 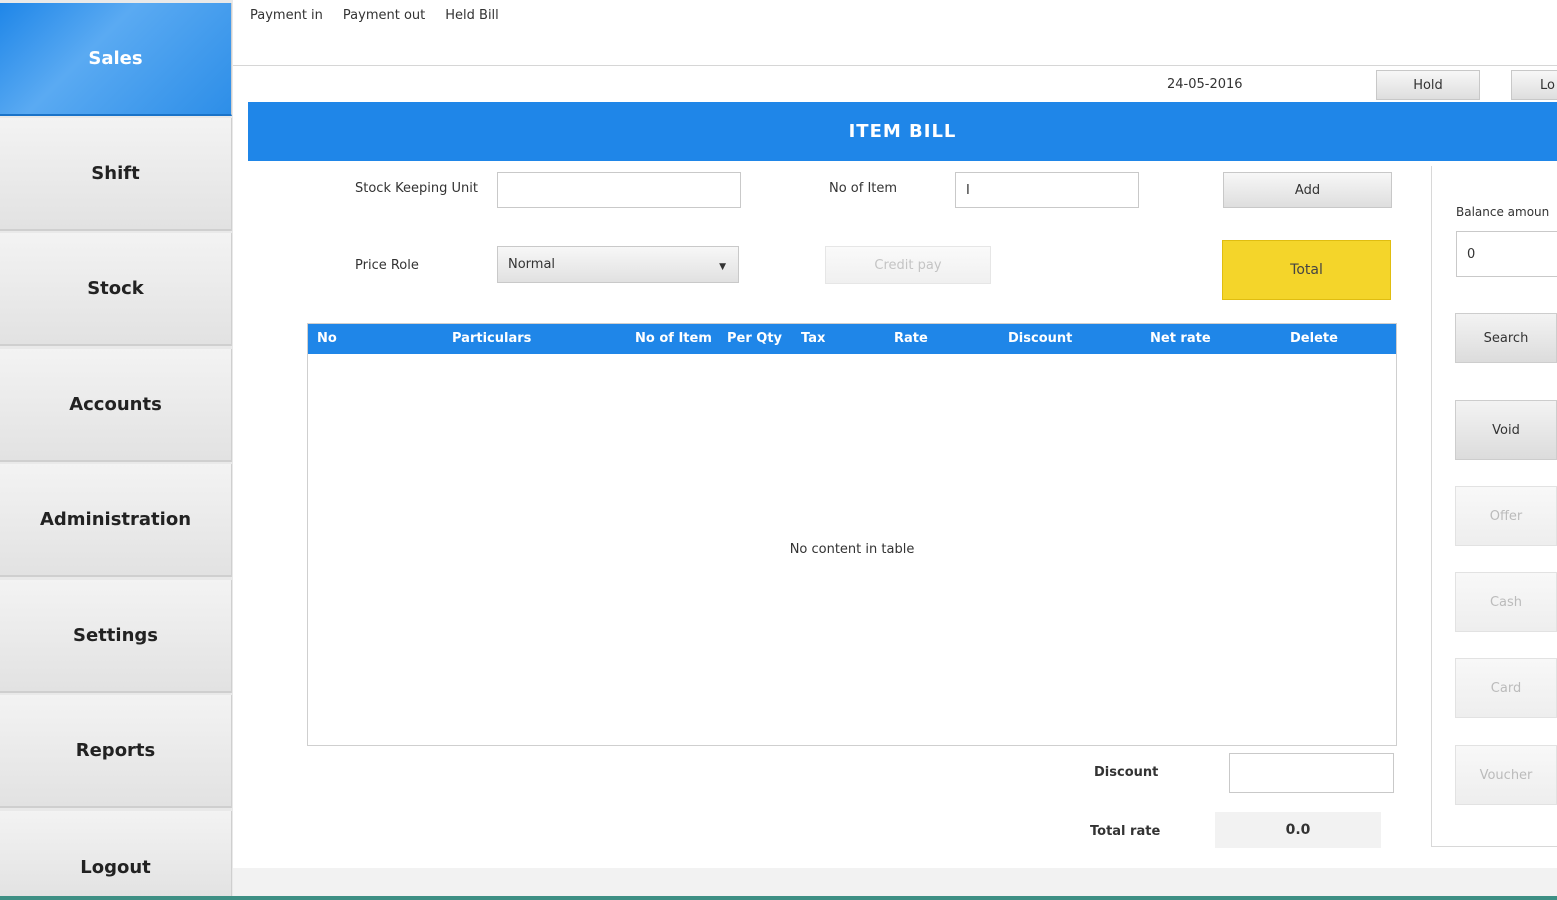 I want to click on balance-amount-label: Balance amoun, so click(x=1503, y=212).